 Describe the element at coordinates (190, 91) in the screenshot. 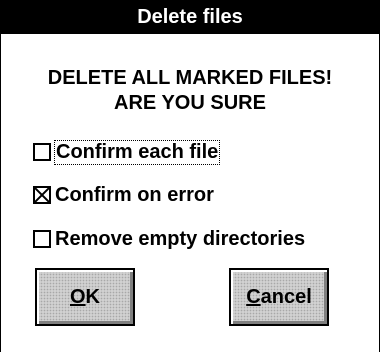

I see `confirmation-message: DELETE ALL MARKED FILES! ARE YOU SURE` at that location.